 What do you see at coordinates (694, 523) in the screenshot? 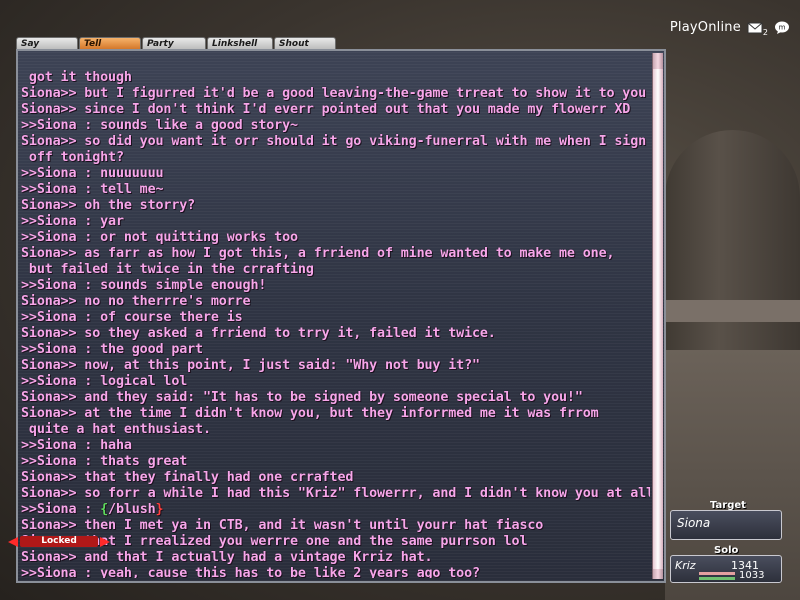
I see `target-name: Siona` at bounding box center [694, 523].